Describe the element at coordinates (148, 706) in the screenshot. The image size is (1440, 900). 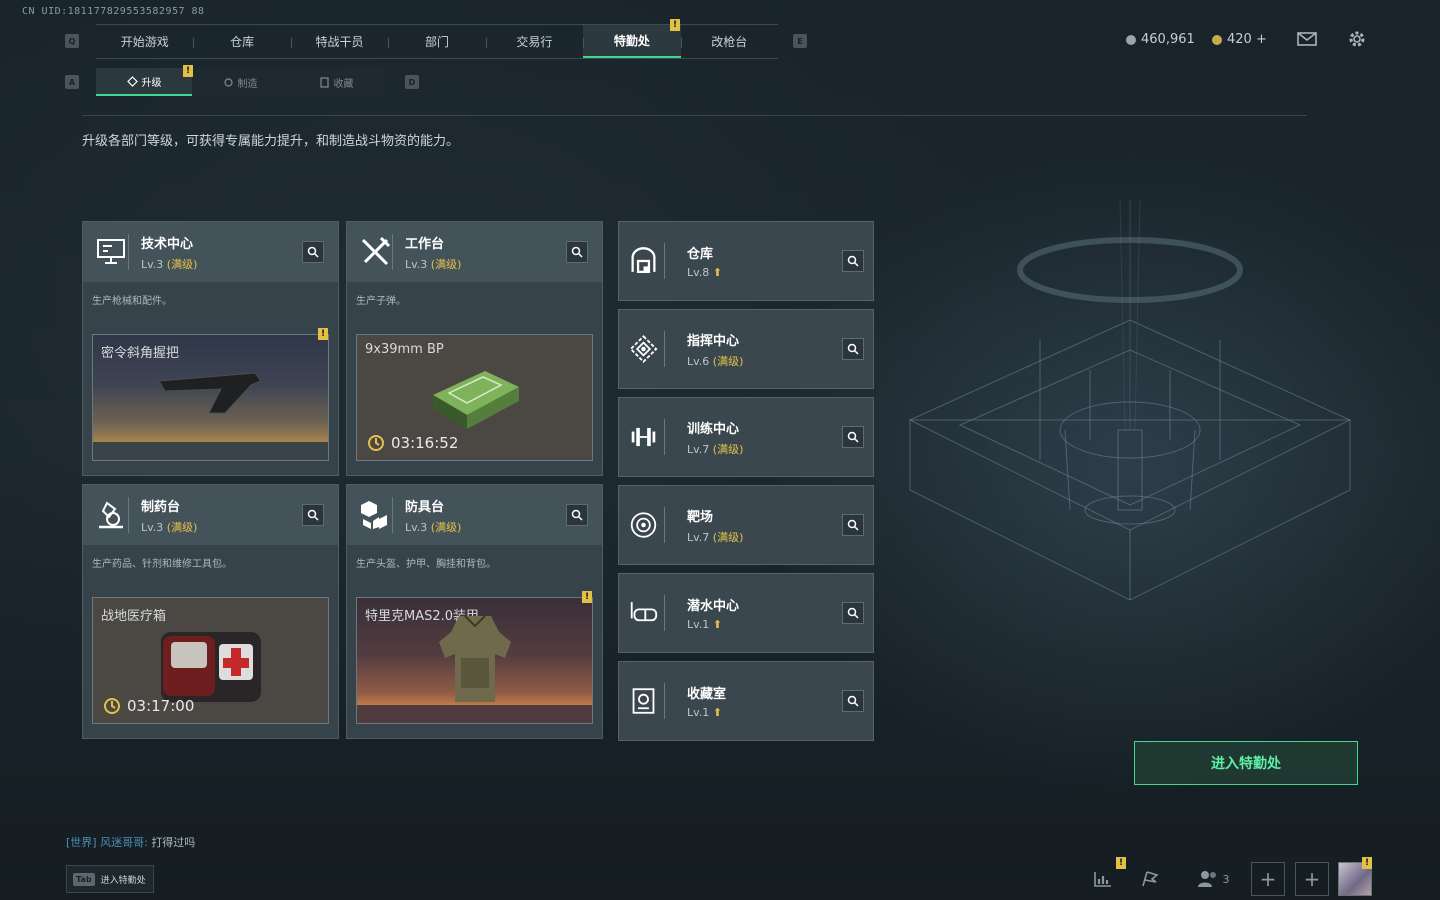
I see `pharmacy-timer: 03:17:00` at that location.